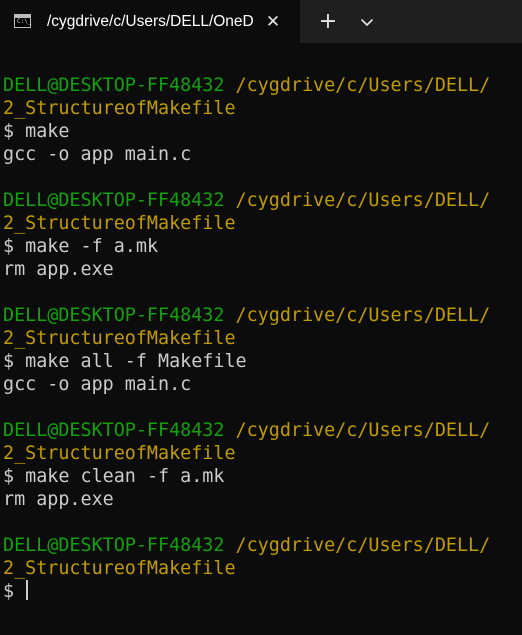  What do you see at coordinates (273, 22) in the screenshot?
I see `close-tab-icon: ✕` at bounding box center [273, 22].